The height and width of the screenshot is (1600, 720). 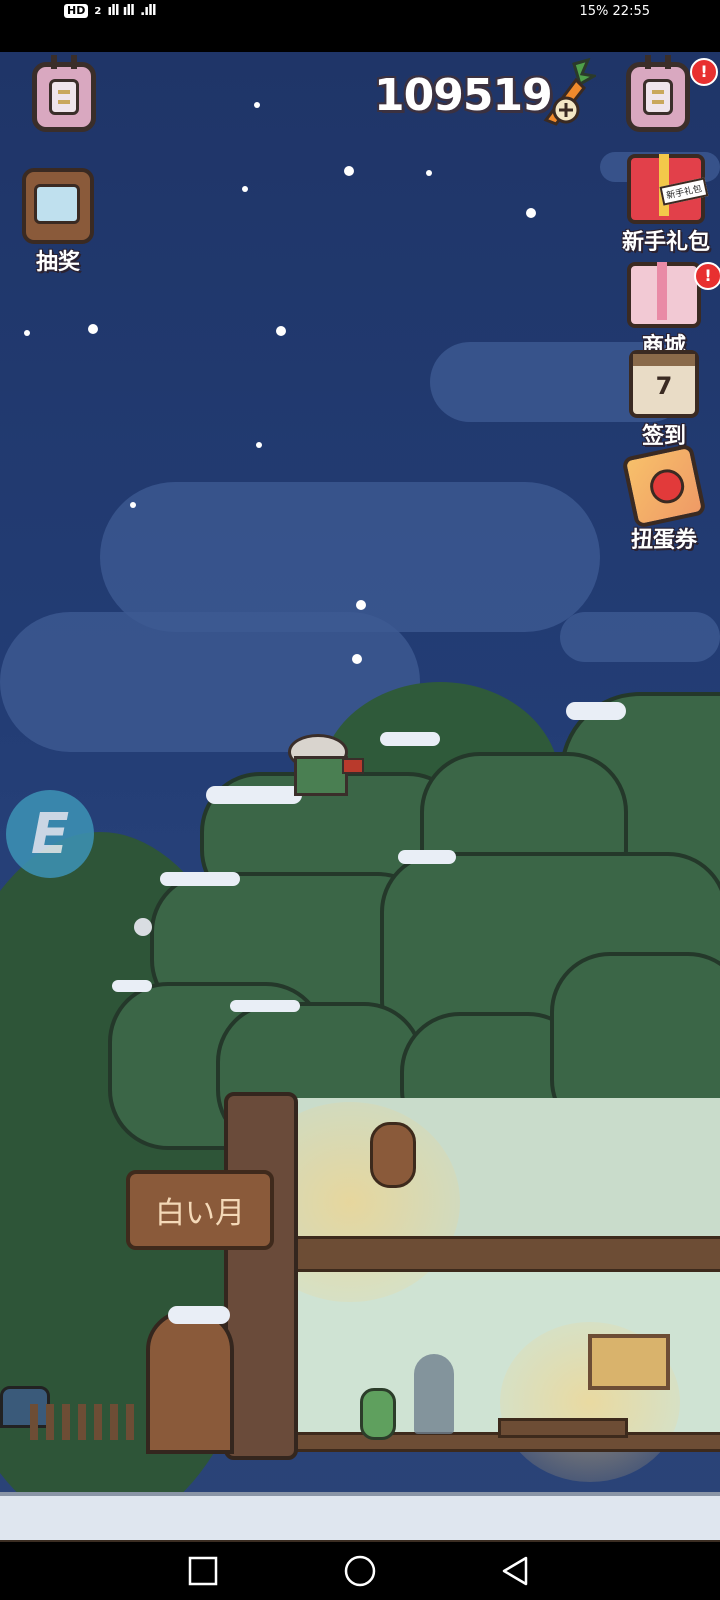 I want to click on status-right: 15% 22:55, so click(x=615, y=11).